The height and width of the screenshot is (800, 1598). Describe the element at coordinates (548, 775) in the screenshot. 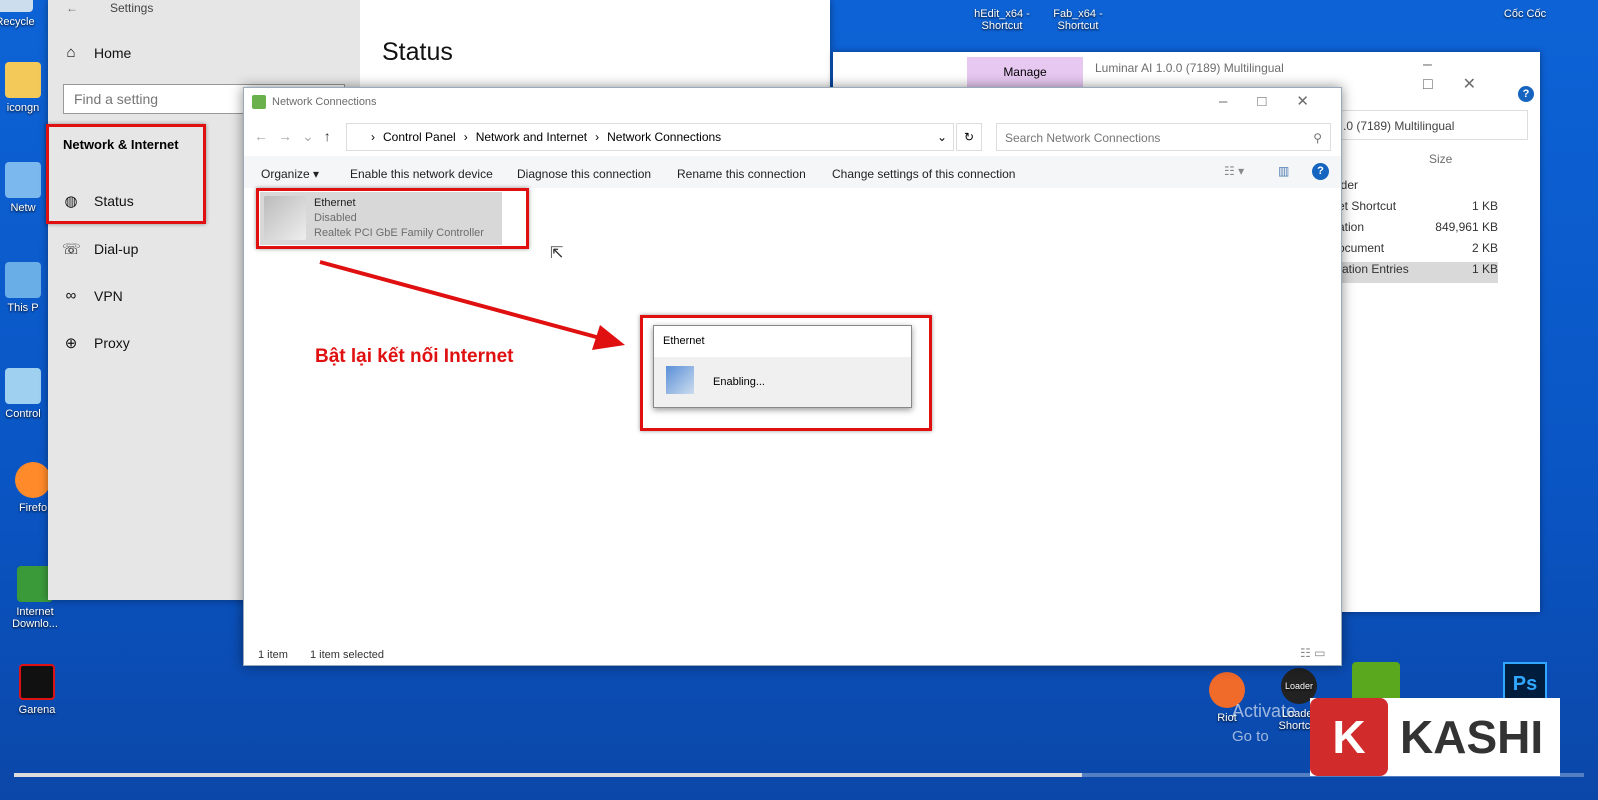

I see `video-progress-fill` at that location.